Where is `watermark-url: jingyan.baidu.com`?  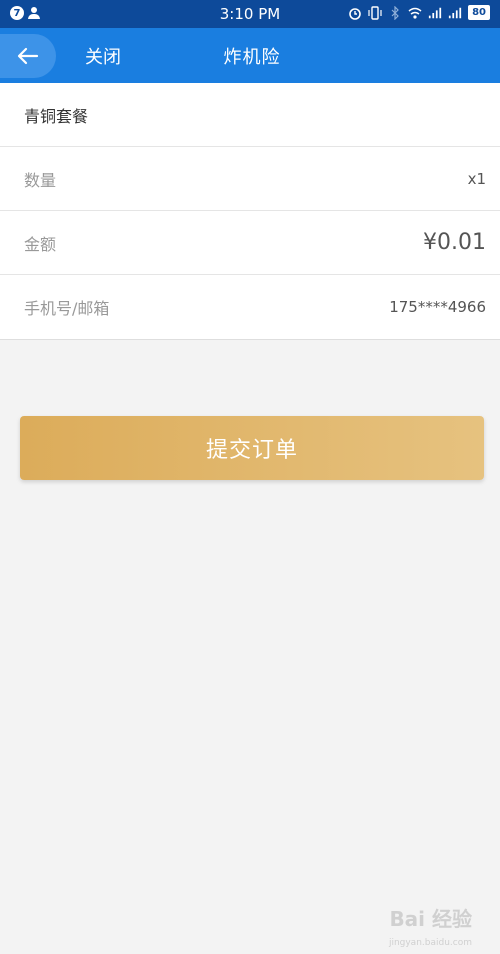 watermark-url: jingyan.baidu.com is located at coordinates (430, 943).